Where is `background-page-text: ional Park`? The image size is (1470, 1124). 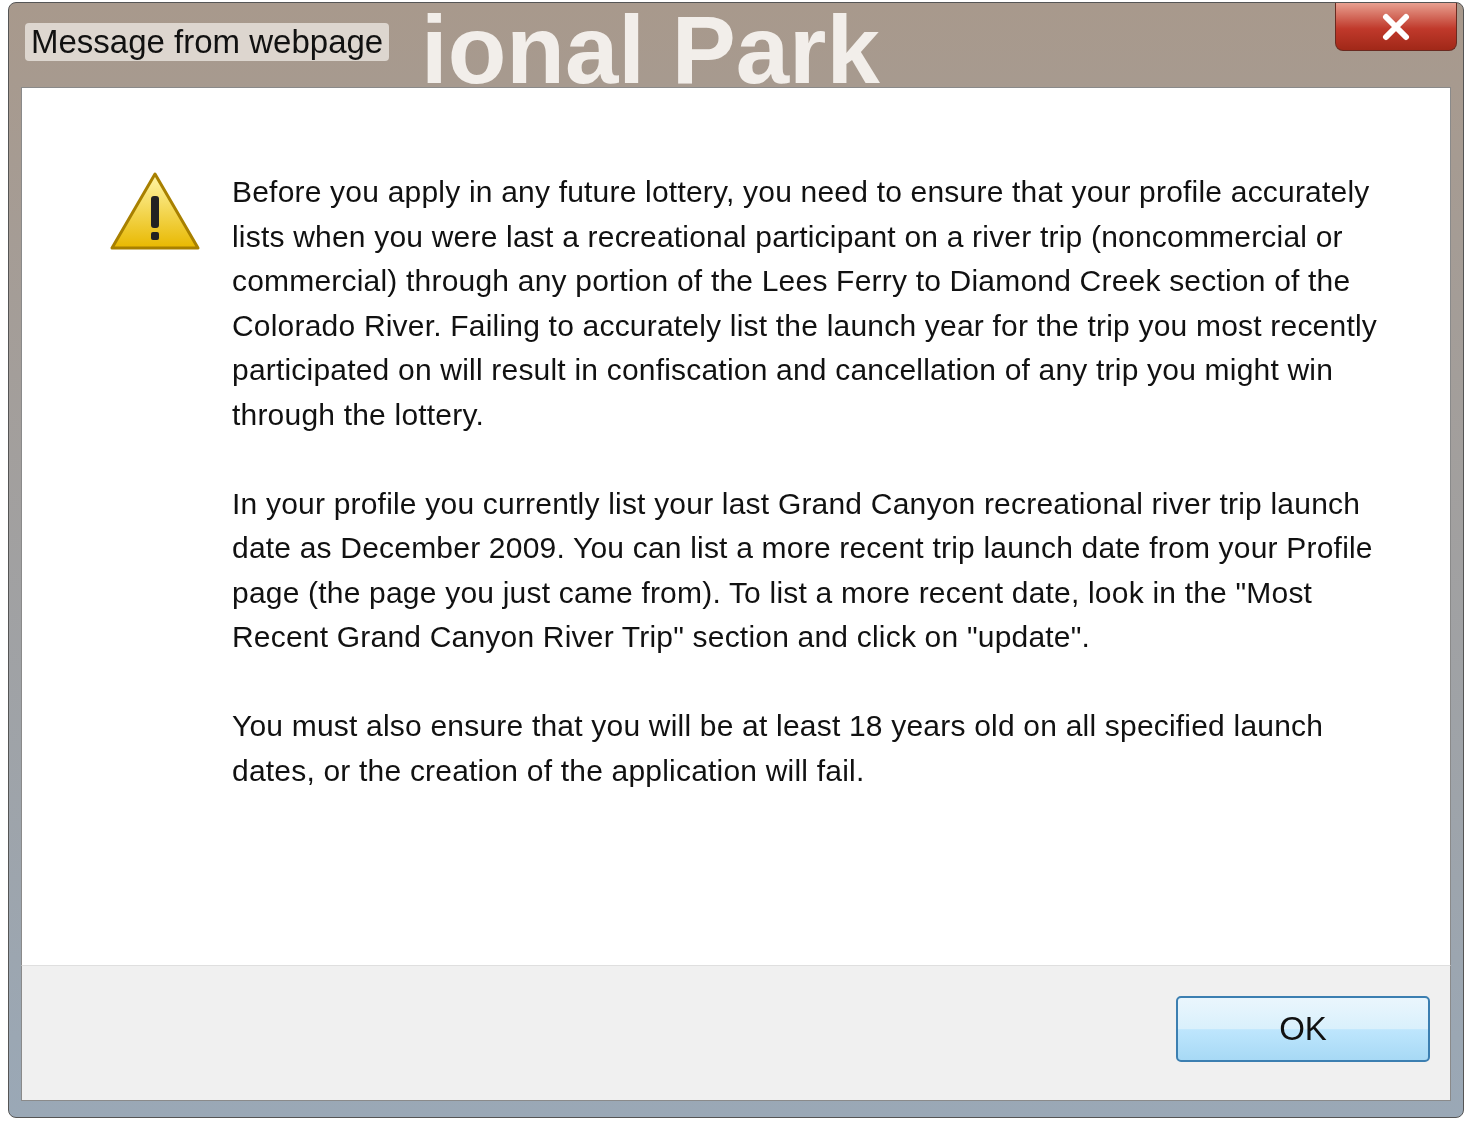 background-page-text: ional Park is located at coordinates (650, 52).